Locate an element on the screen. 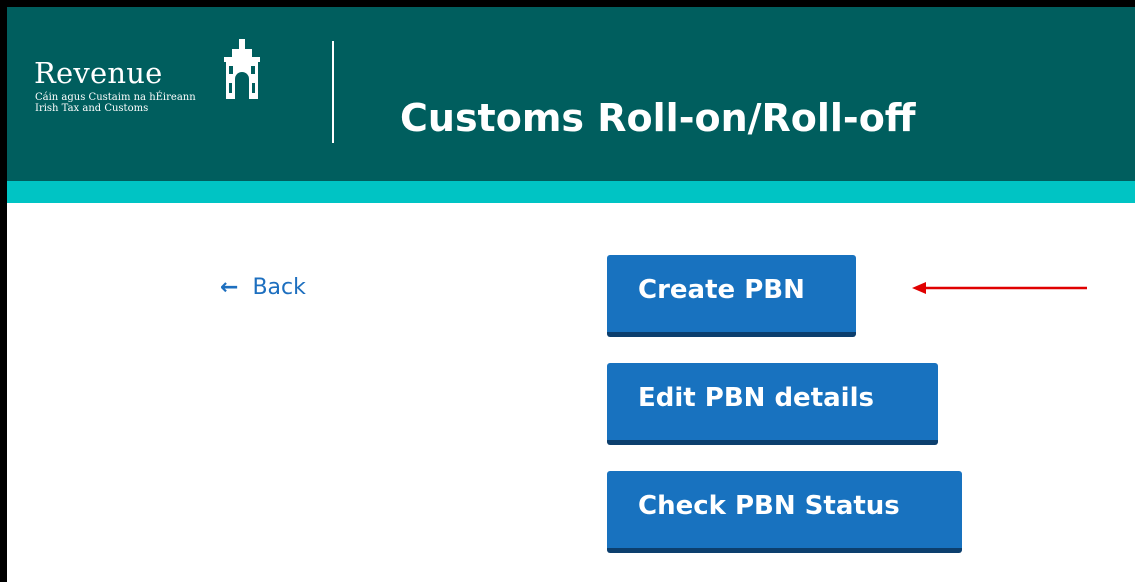 This screenshot has height=582, width=1135. arrow-left-icon: ← is located at coordinates (229, 287).